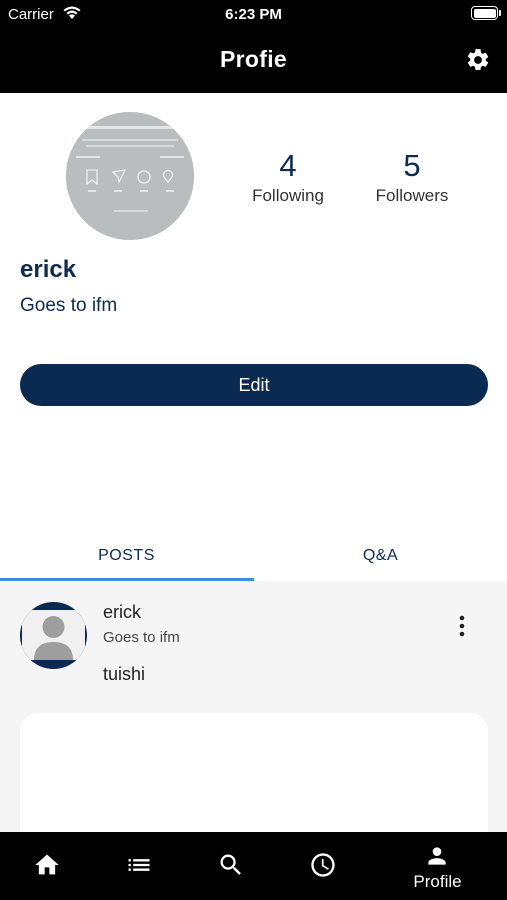 Image resolution: width=507 pixels, height=900 pixels. Describe the element at coordinates (288, 166) in the screenshot. I see `following-count: 4` at that location.